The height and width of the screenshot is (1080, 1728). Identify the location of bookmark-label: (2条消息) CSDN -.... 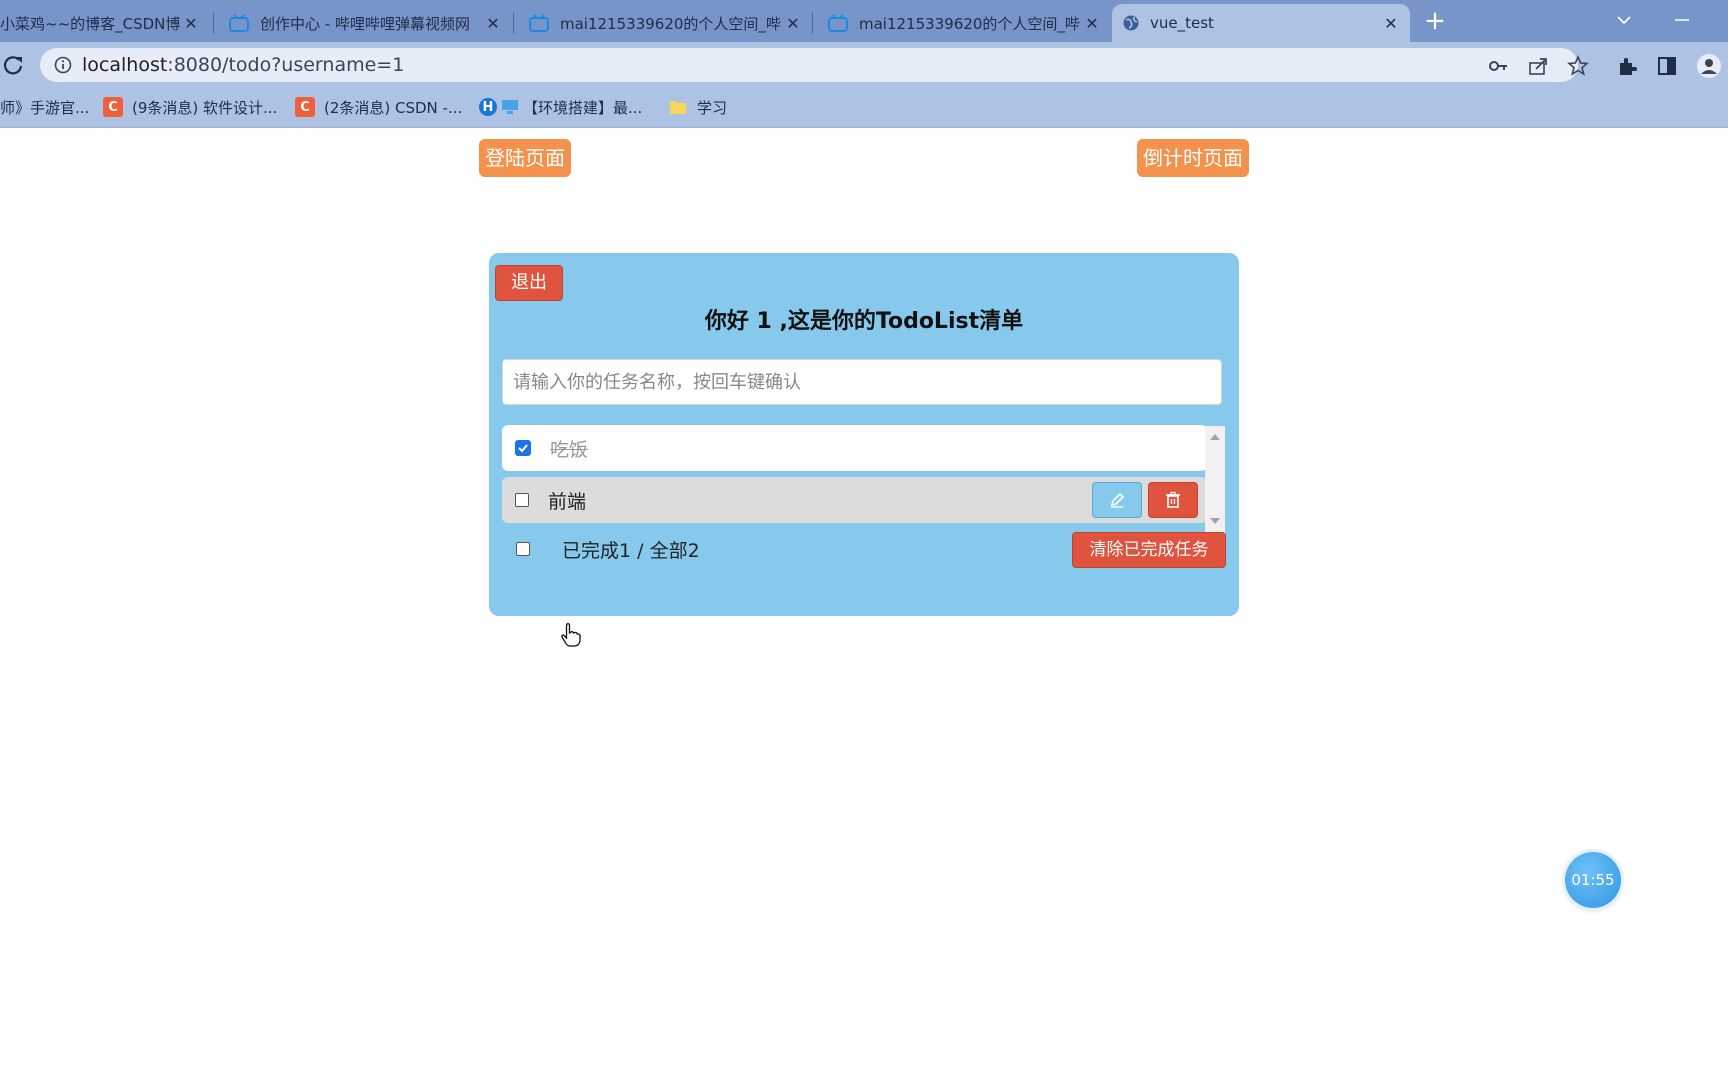
(393, 107).